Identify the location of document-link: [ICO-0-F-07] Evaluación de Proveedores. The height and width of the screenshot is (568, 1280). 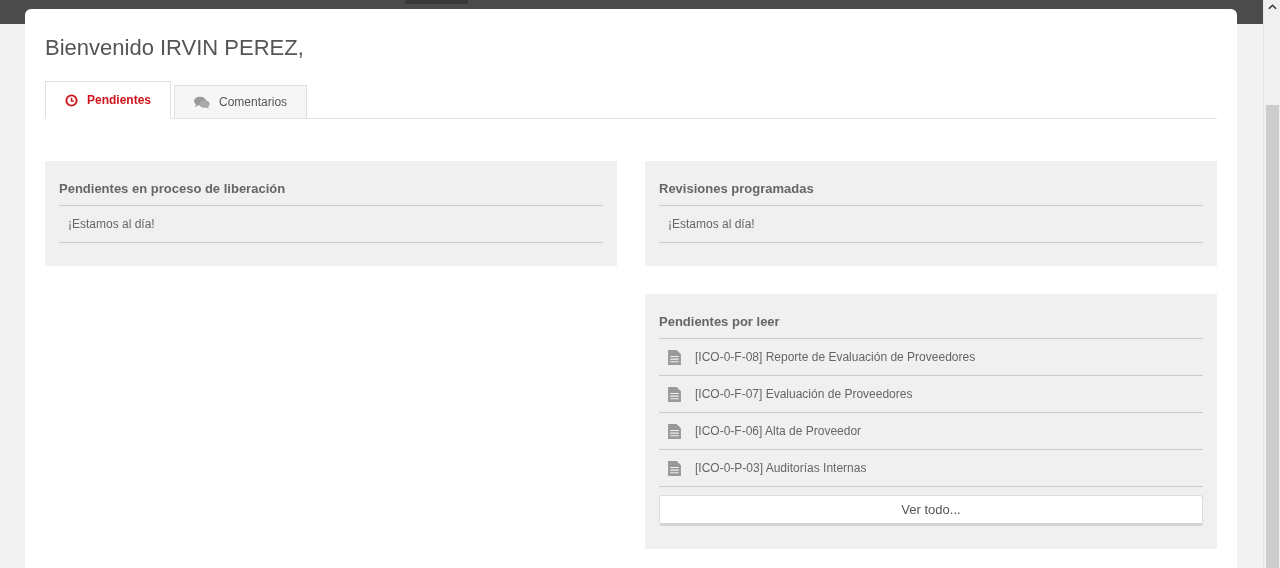
(804, 394).